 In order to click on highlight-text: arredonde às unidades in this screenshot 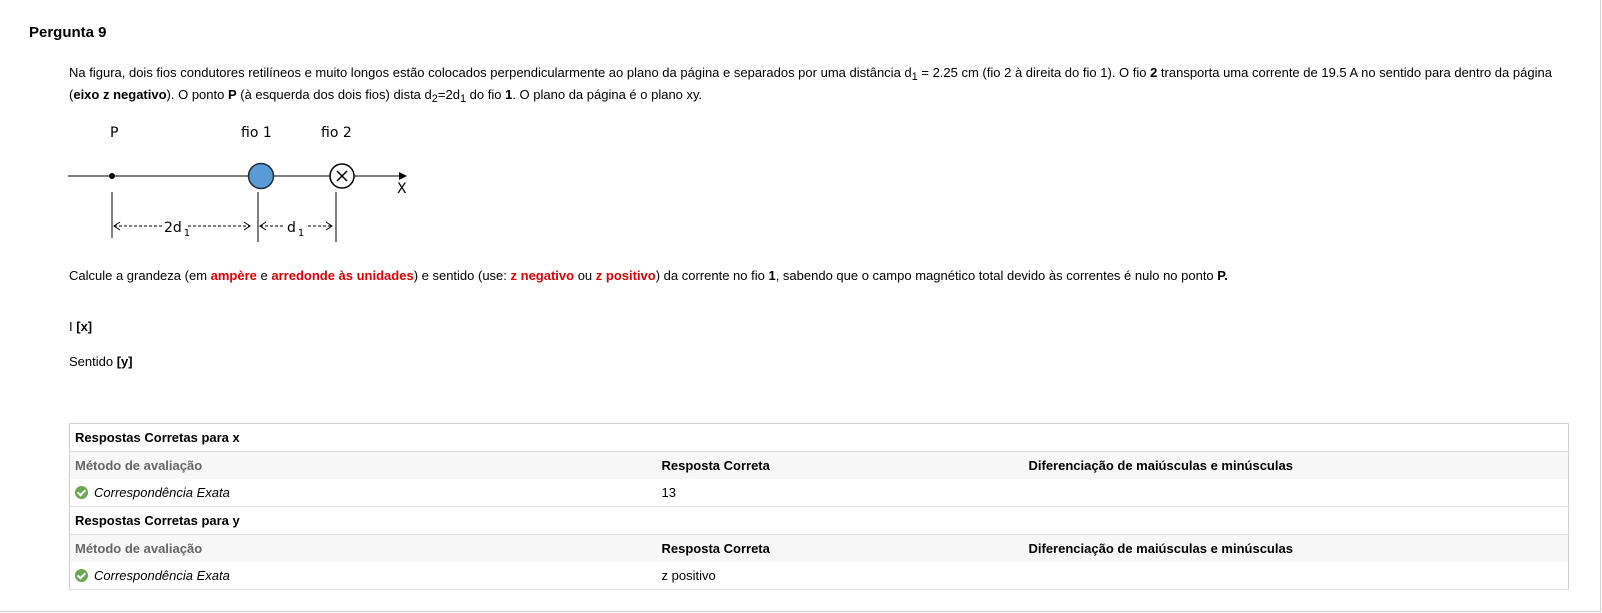, I will do `click(342, 275)`.